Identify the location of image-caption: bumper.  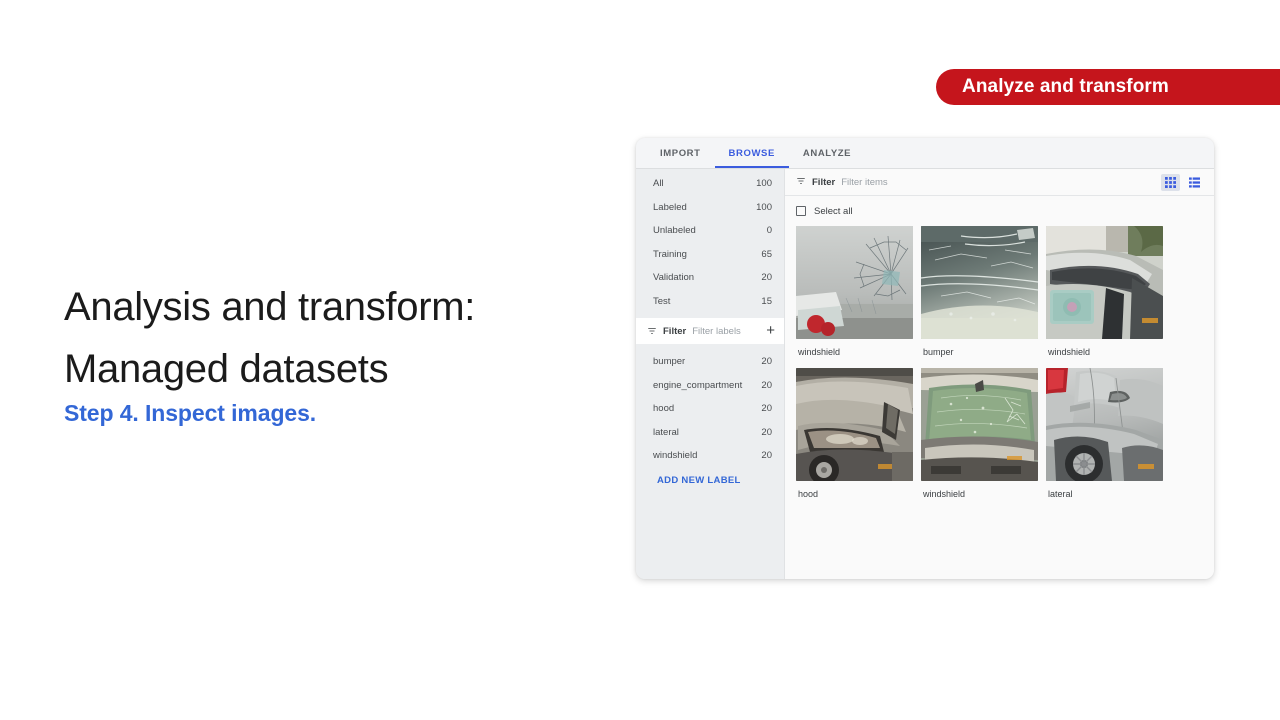
(938, 352).